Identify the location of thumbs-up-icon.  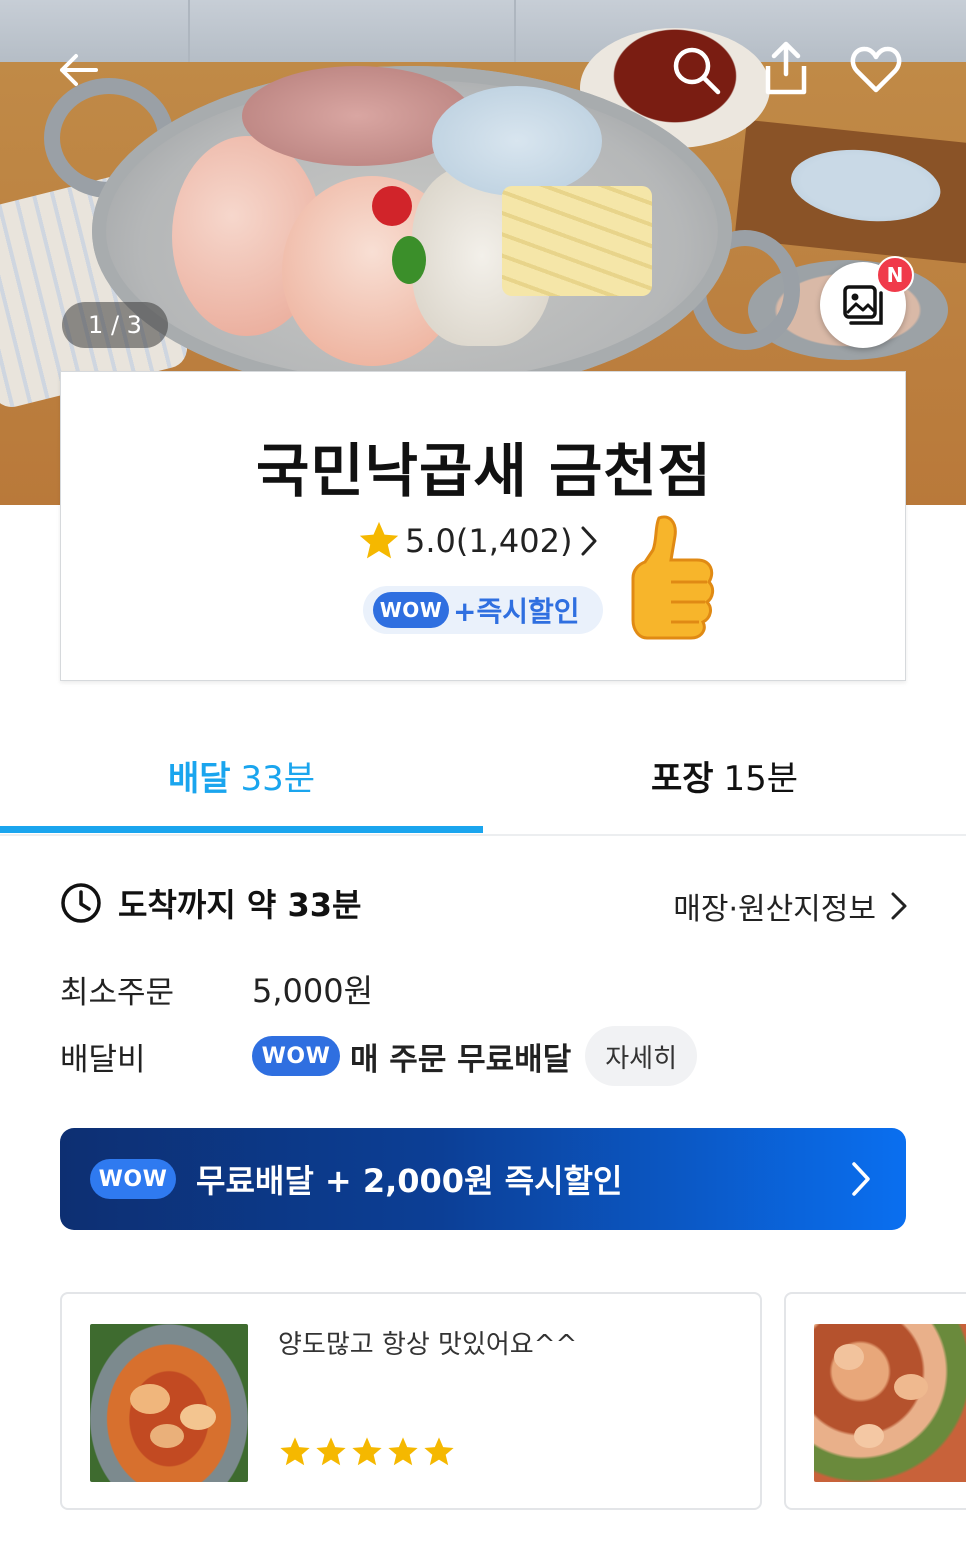
(673, 577).